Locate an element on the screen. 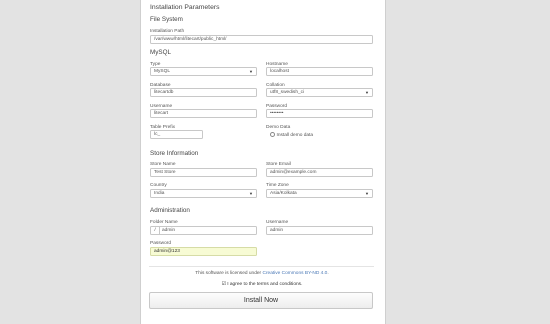 Image resolution: width=550 pixels, height=324 pixels. admin-username-label: Username is located at coordinates (277, 222).